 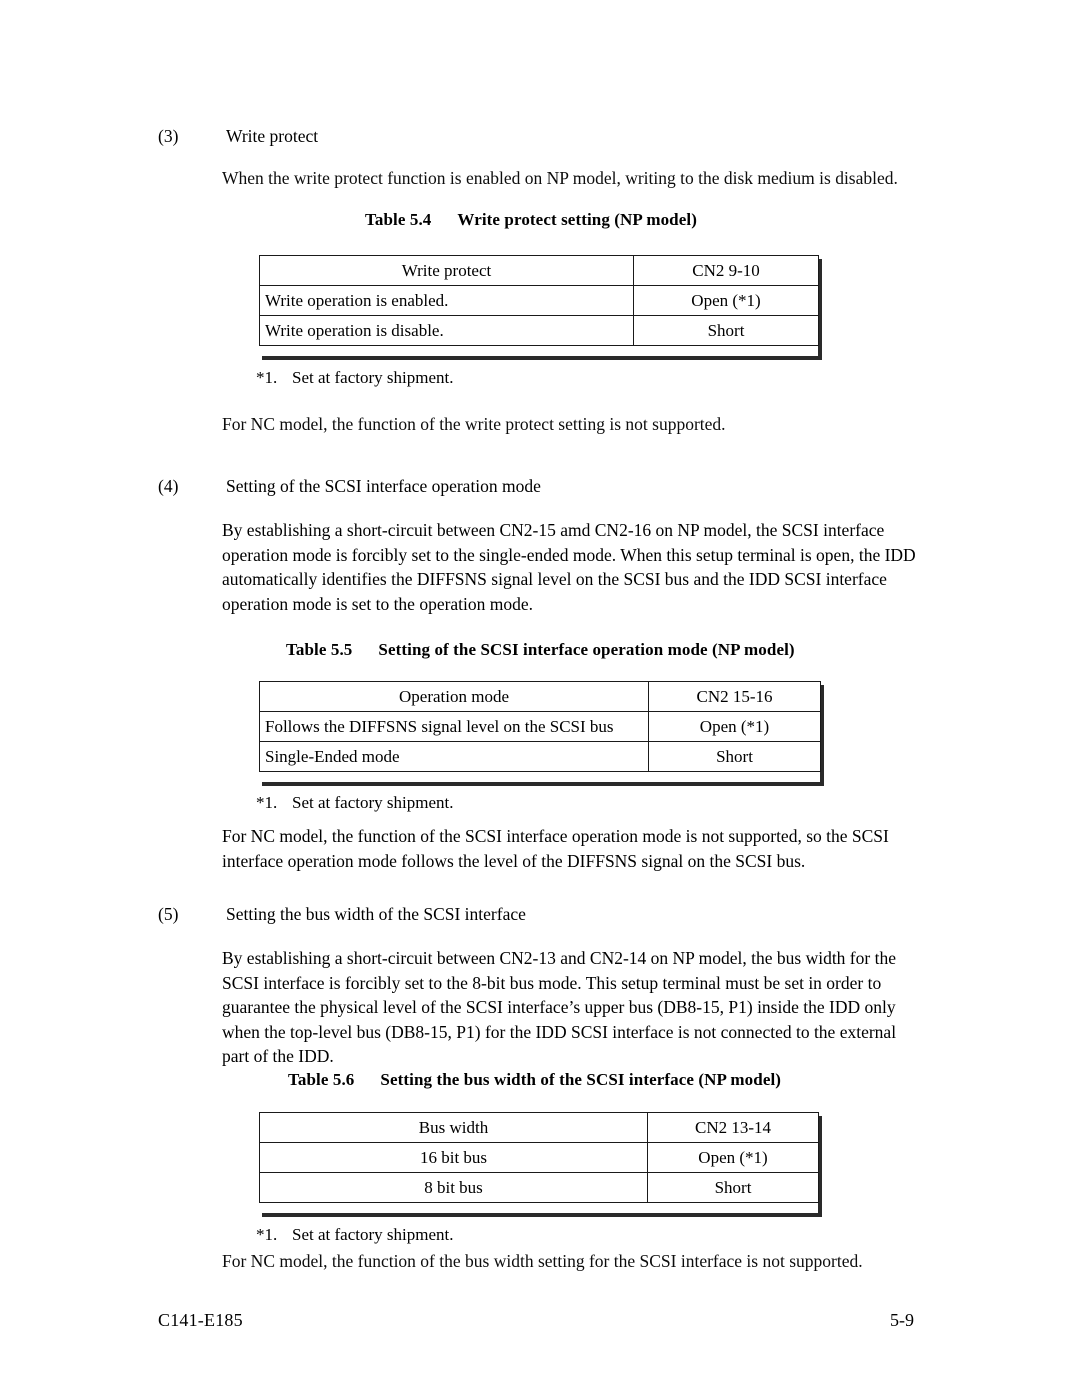 I want to click on table-5-6-r2-c1: 8 bit bus, so click(x=453, y=1187).